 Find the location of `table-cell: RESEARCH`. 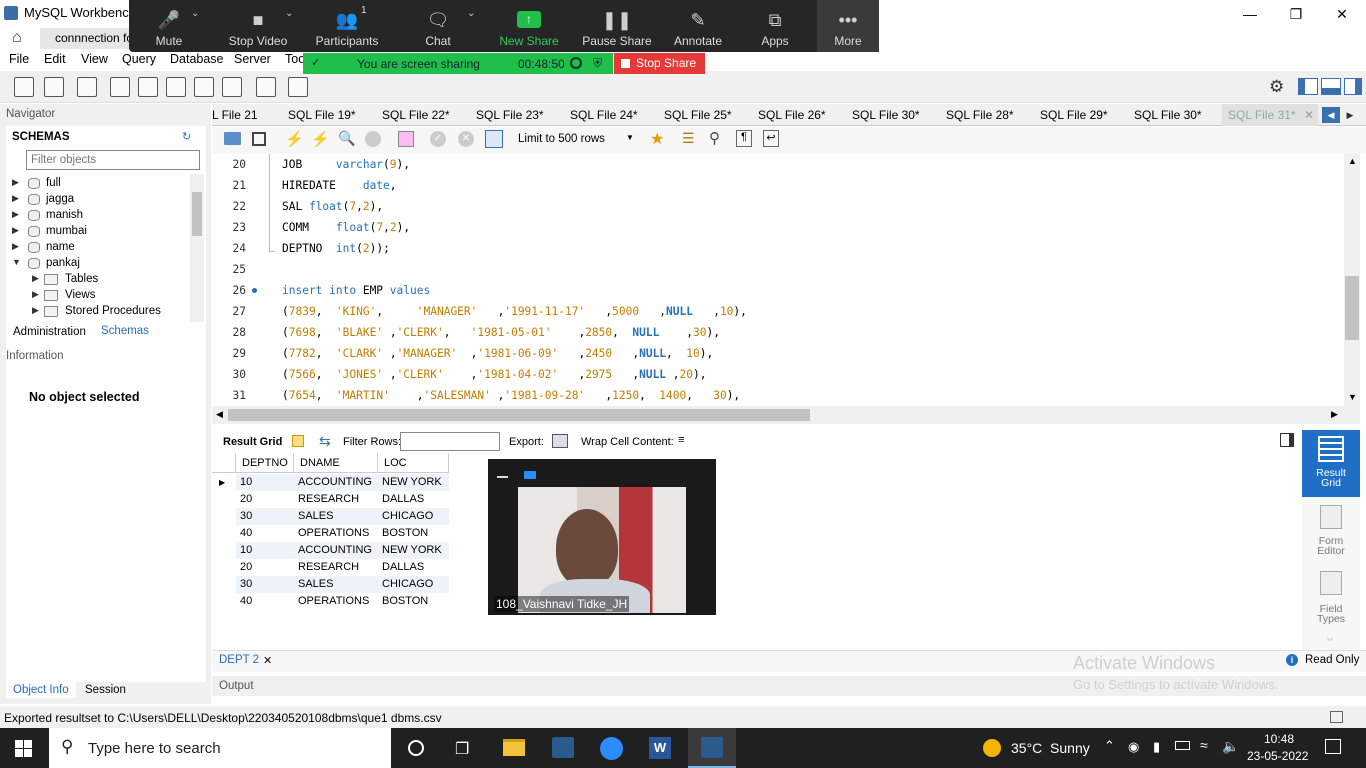

table-cell: RESEARCH is located at coordinates (336, 567).